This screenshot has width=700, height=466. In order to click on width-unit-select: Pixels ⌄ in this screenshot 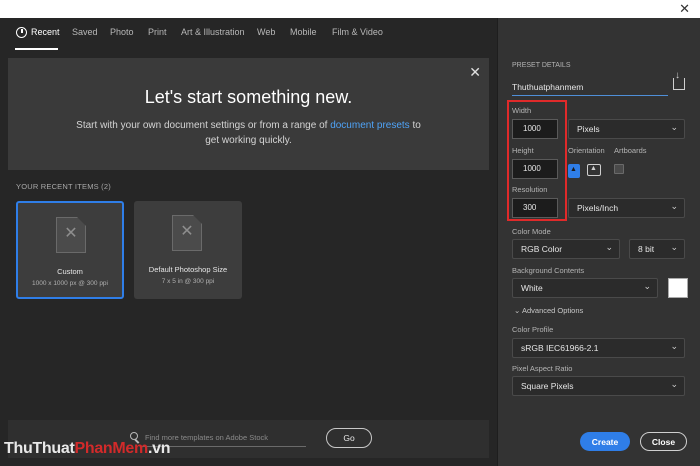, I will do `click(626, 129)`.